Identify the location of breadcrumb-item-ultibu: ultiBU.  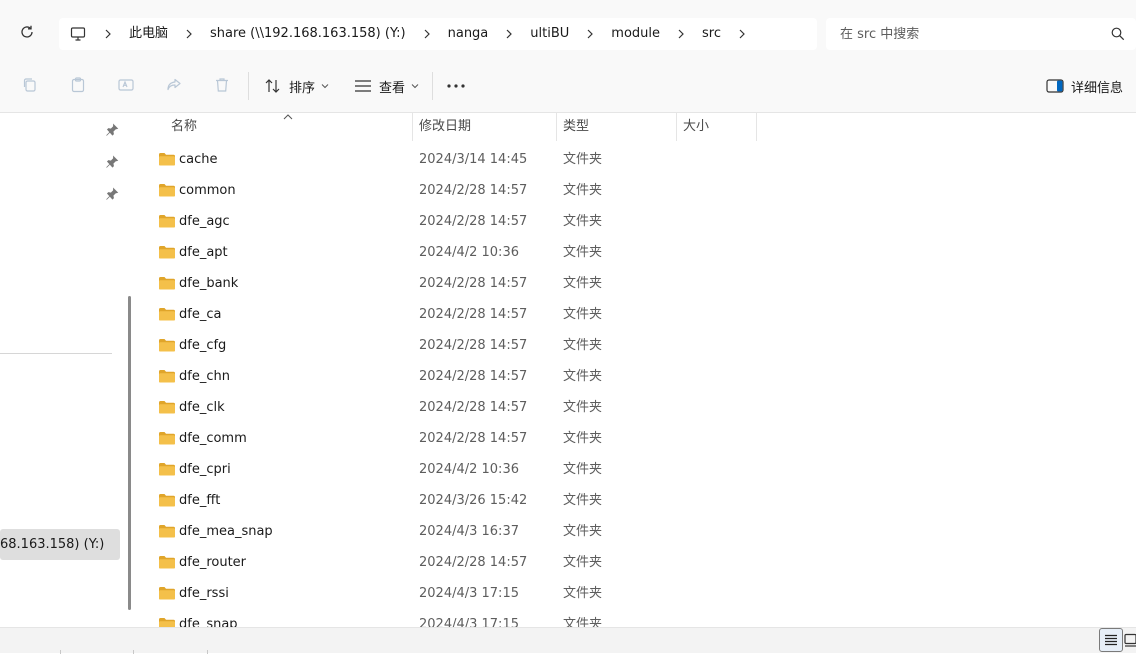
(549, 34).